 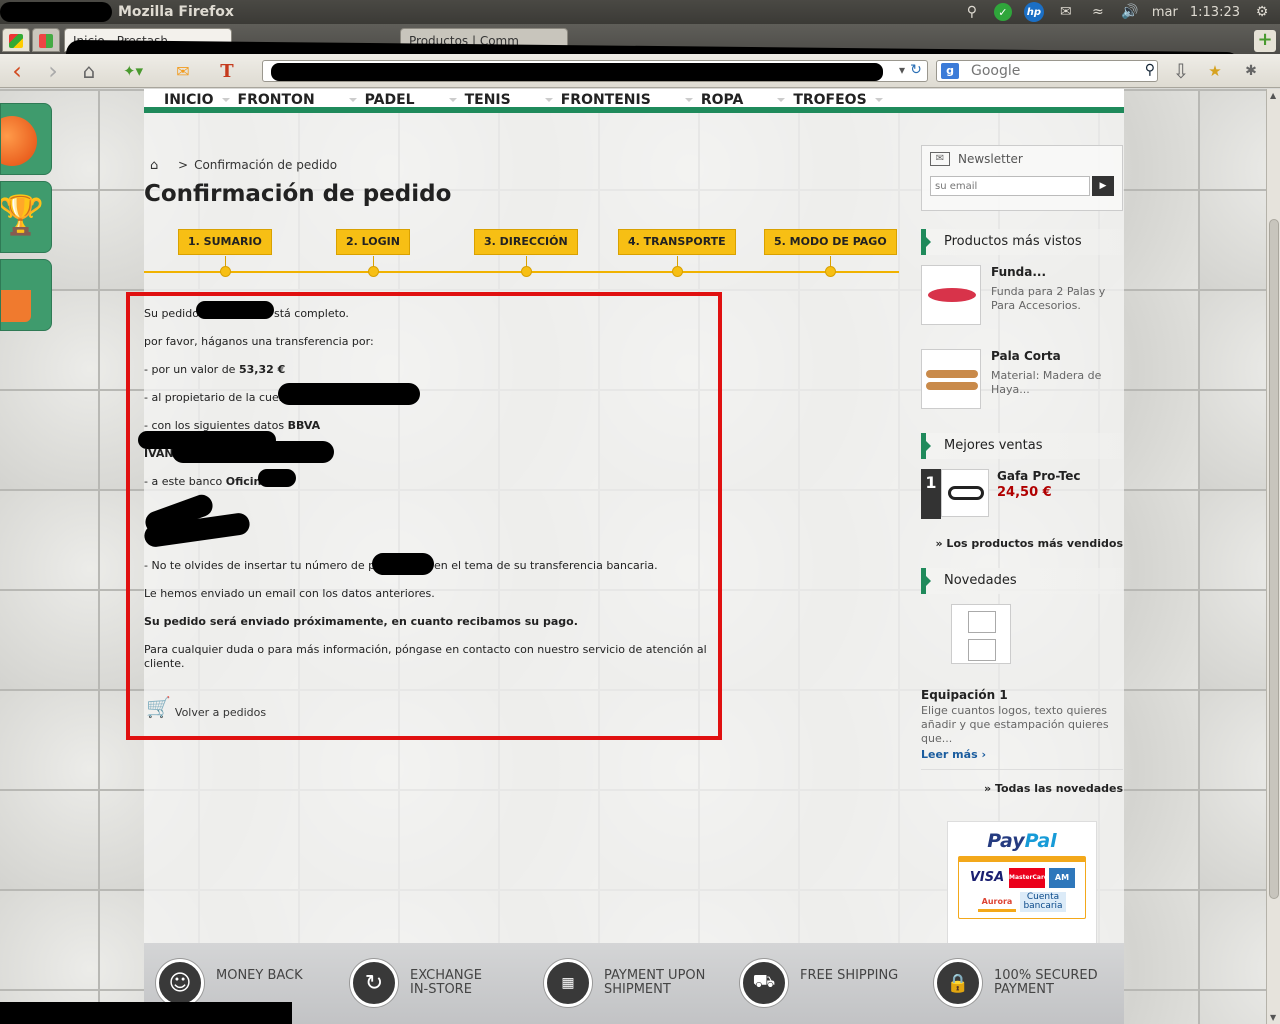 I want to click on reload-icon: ↻, so click(x=916, y=71).